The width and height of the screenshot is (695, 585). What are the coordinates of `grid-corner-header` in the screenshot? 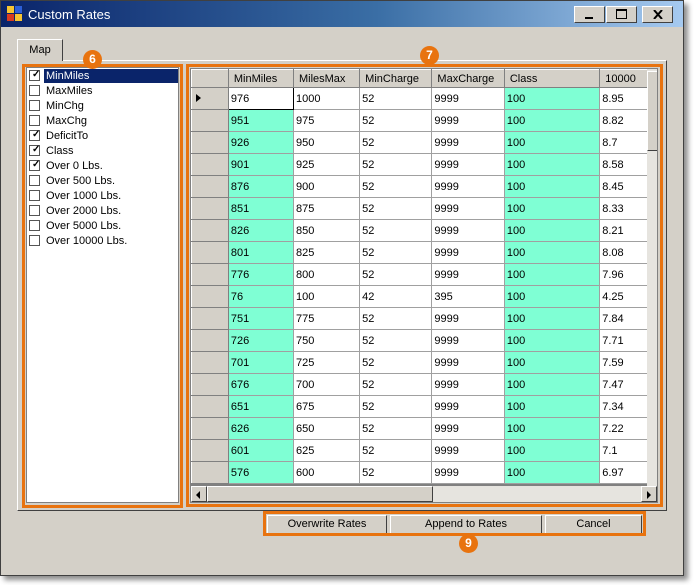 It's located at (210, 78).